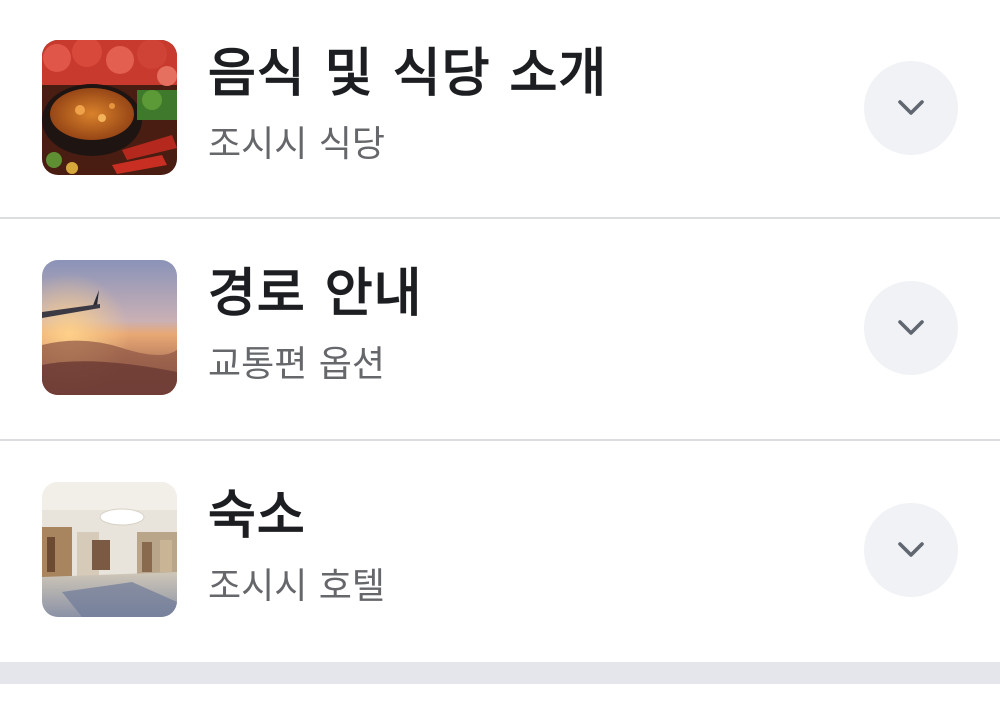 The width and height of the screenshot is (1000, 710). I want to click on airplane-thumbnail, so click(109, 327).